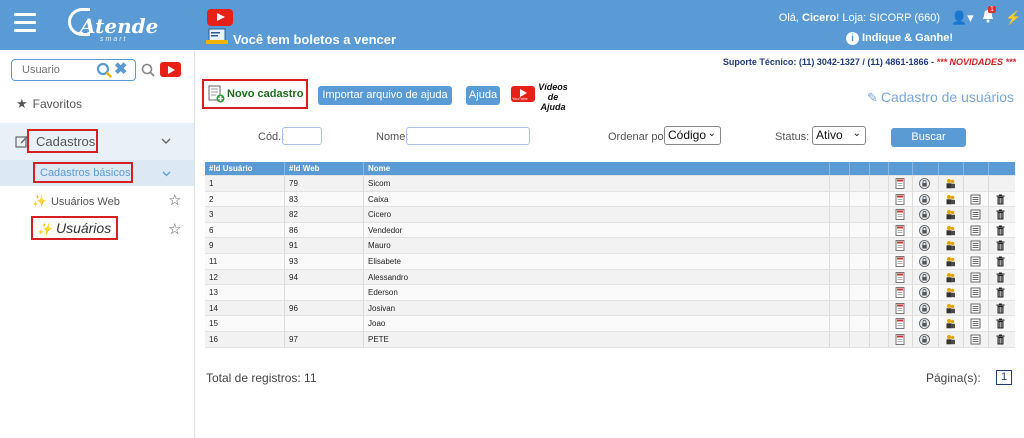 Image resolution: width=1024 pixels, height=438 pixels. Describe the element at coordinates (324, 168) in the screenshot. I see `column-header-id-web: #Id Web` at that location.